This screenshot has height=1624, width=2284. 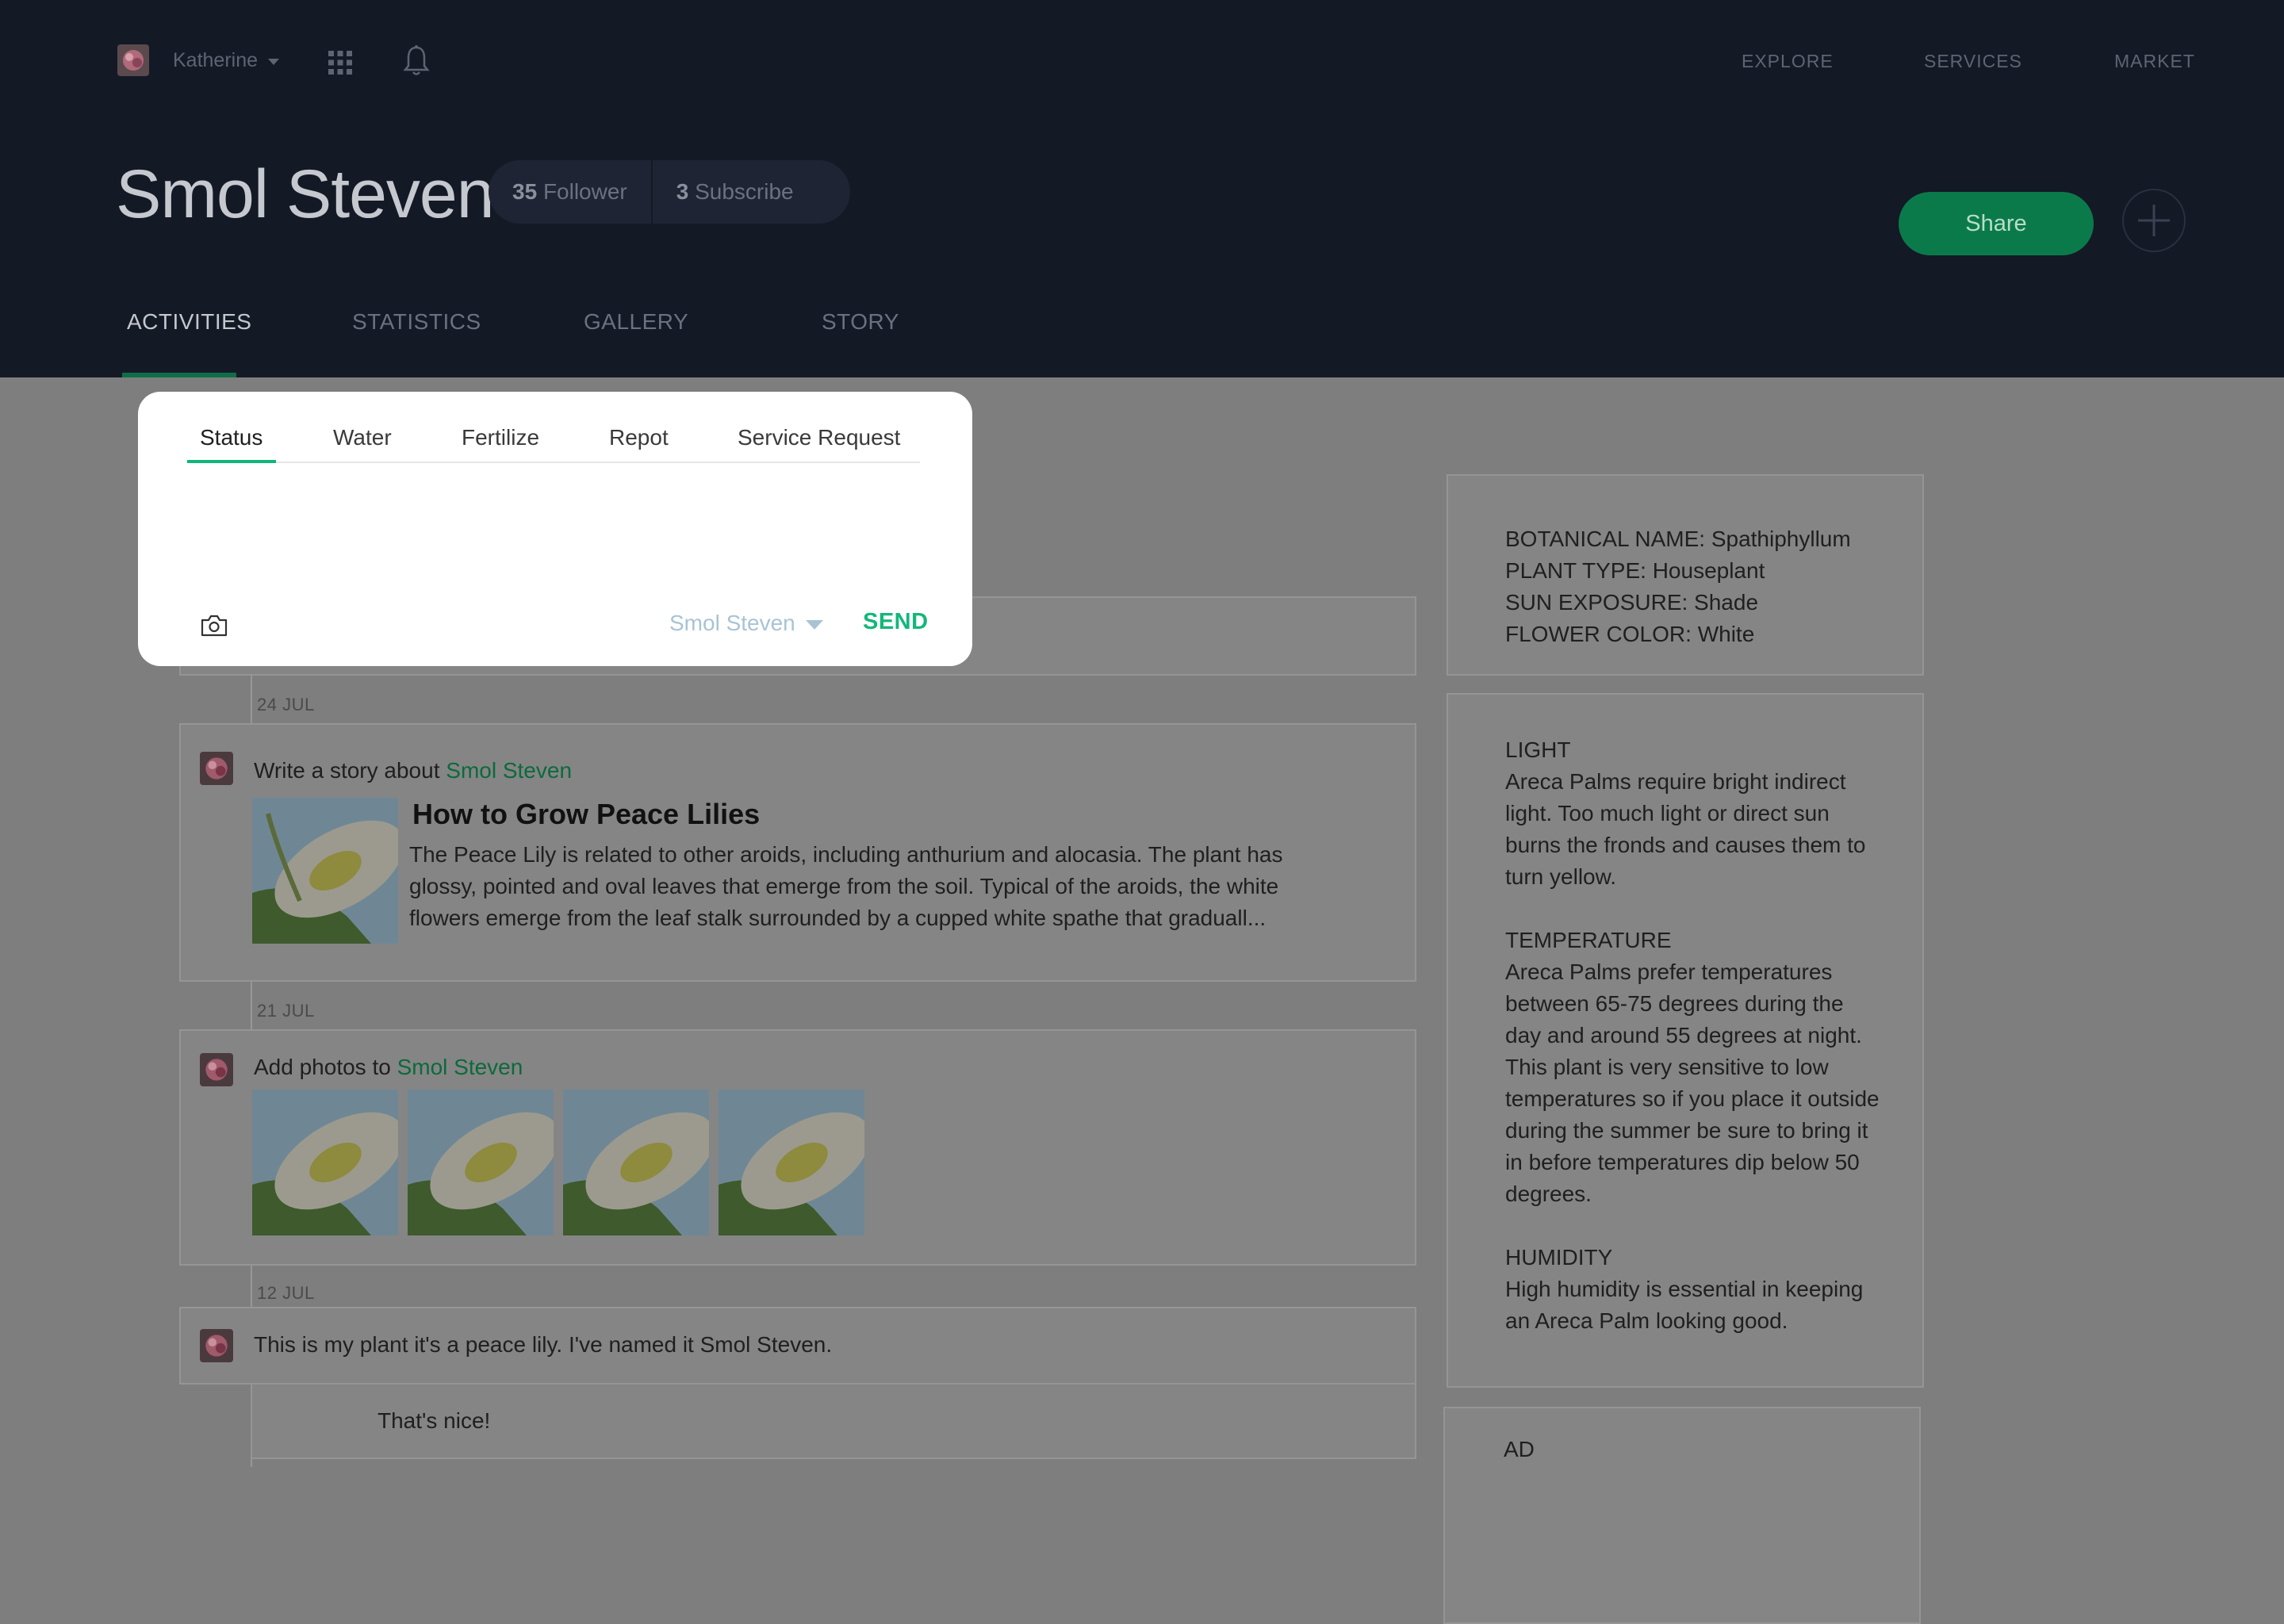 What do you see at coordinates (286, 704) in the screenshot?
I see `date-label: 24 JUL` at bounding box center [286, 704].